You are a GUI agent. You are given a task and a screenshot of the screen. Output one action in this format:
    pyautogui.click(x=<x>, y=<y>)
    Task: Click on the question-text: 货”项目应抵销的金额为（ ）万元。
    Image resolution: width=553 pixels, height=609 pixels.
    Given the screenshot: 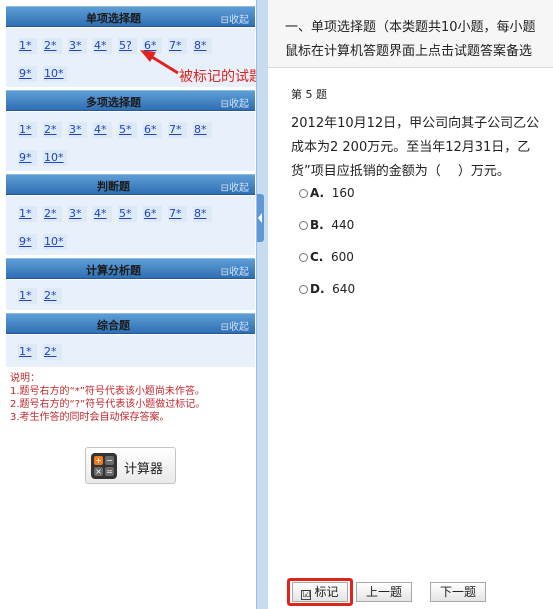 What is the action you would take?
    pyautogui.click(x=400, y=171)
    